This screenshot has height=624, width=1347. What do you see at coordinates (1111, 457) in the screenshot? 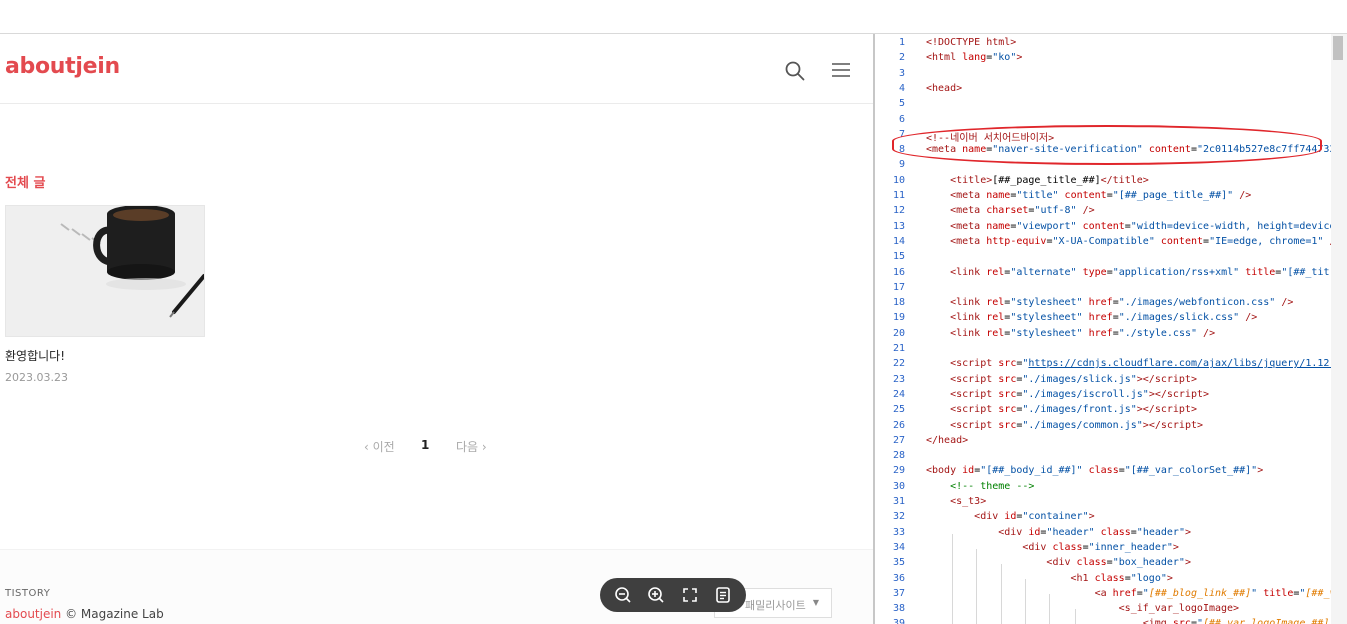
I see `code-line: 28` at bounding box center [1111, 457].